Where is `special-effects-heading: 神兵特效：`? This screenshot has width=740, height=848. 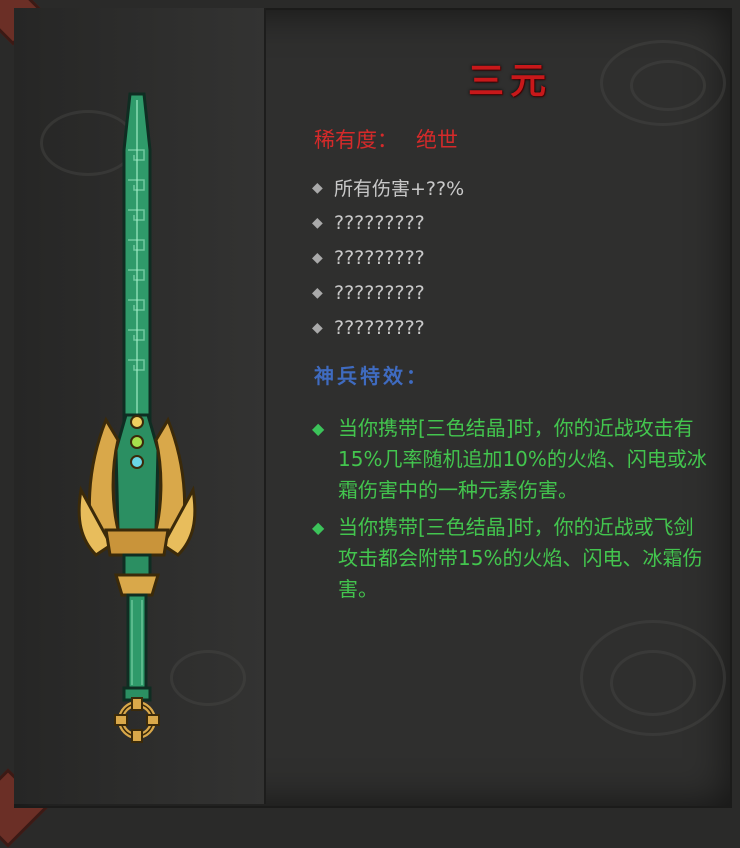
special-effects-heading: 神兵特效： is located at coordinates (371, 376).